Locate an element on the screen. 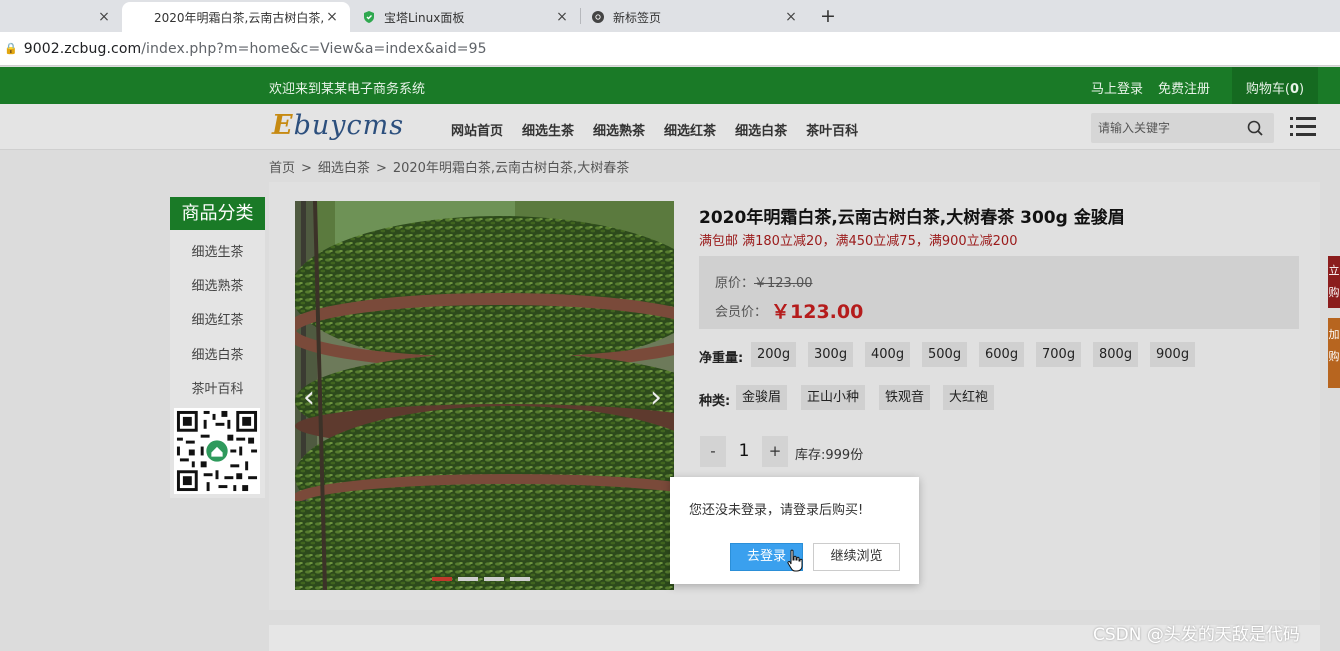 The height and width of the screenshot is (651, 1340). member-price-label: 会员价： is located at coordinates (741, 312).